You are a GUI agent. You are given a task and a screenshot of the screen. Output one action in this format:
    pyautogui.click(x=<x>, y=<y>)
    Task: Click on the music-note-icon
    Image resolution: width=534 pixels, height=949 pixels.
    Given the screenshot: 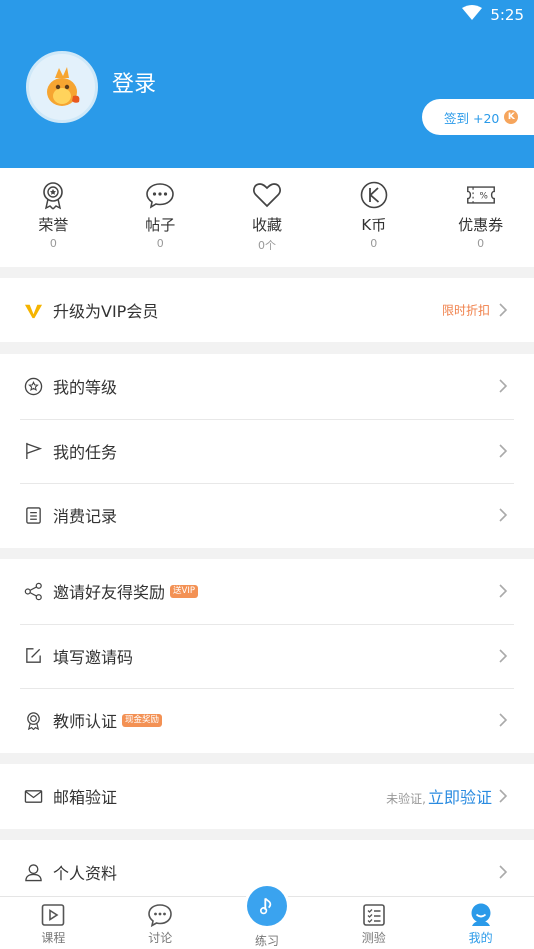 What is the action you would take?
    pyautogui.click(x=266, y=906)
    